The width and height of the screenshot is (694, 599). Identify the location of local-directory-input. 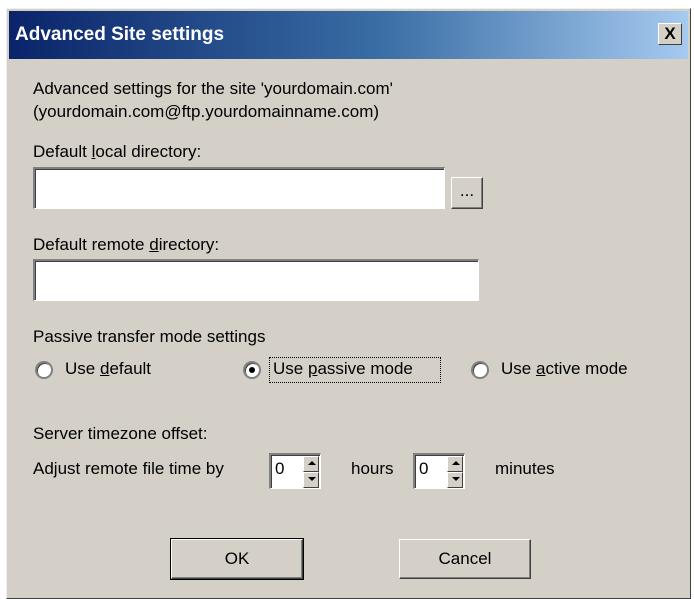
(239, 188).